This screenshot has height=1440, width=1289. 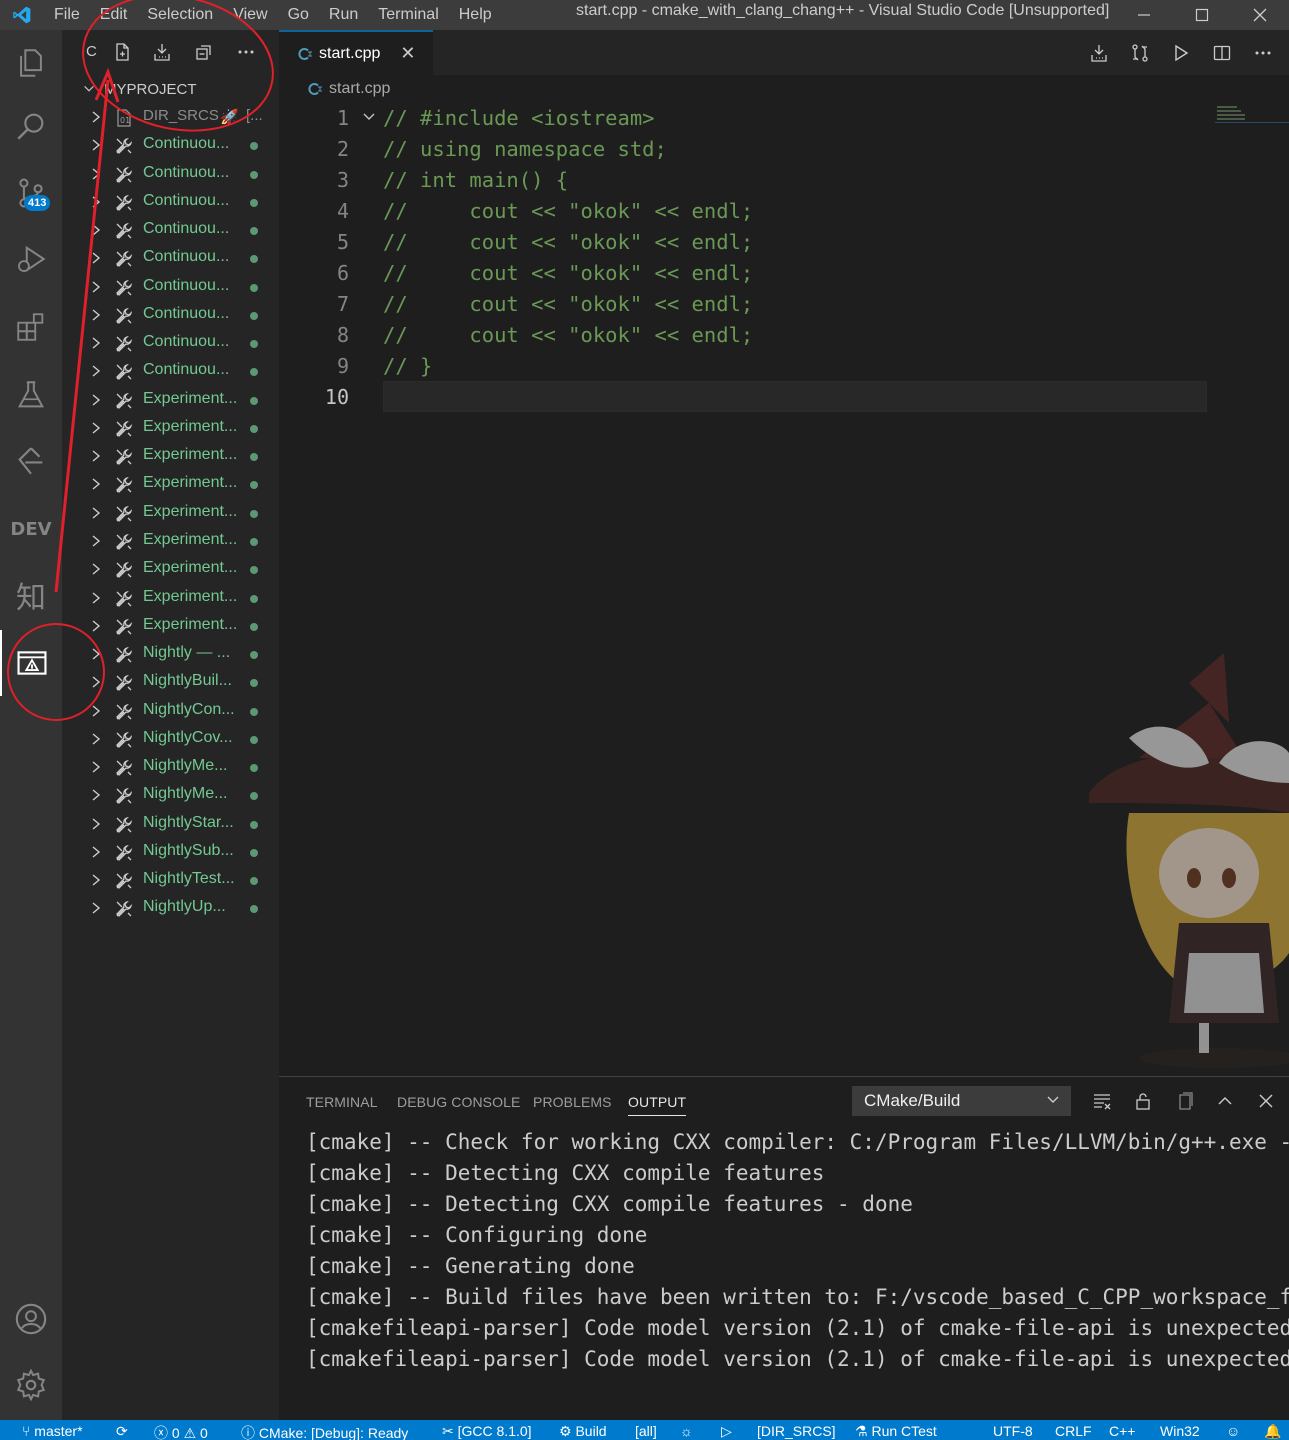 I want to click on kit-status: ✂ [GCC 8.1.0], so click(x=487, y=1431).